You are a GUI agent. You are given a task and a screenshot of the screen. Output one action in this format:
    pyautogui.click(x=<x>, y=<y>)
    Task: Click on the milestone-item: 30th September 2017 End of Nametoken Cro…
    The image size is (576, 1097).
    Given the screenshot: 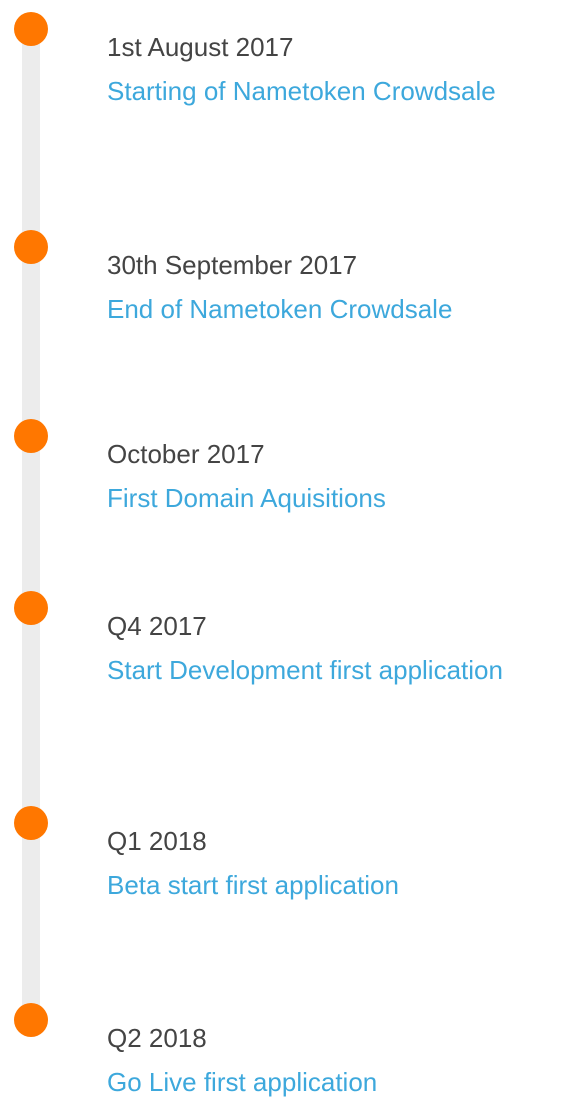 What is the action you would take?
    pyautogui.click(x=288, y=277)
    